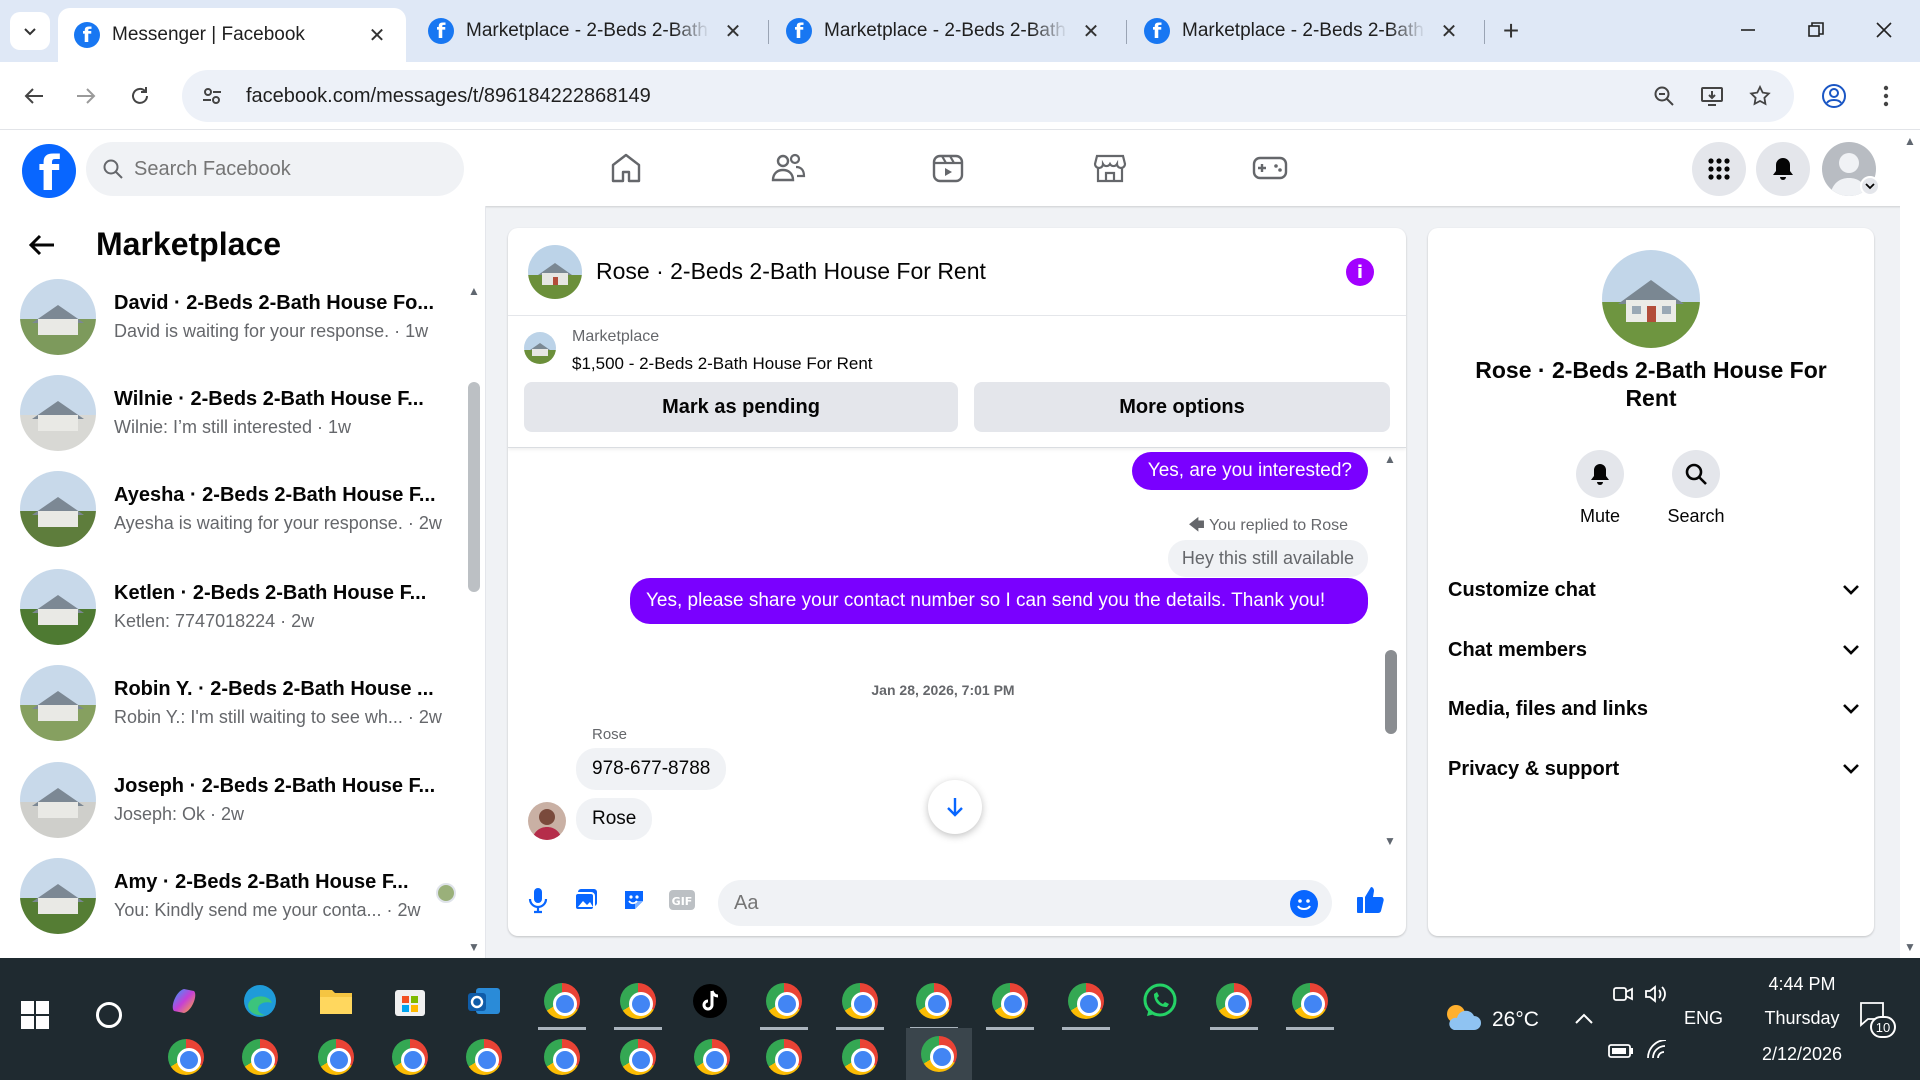 The image size is (1920, 1080). I want to click on input-language: ENG, so click(1703, 1018).